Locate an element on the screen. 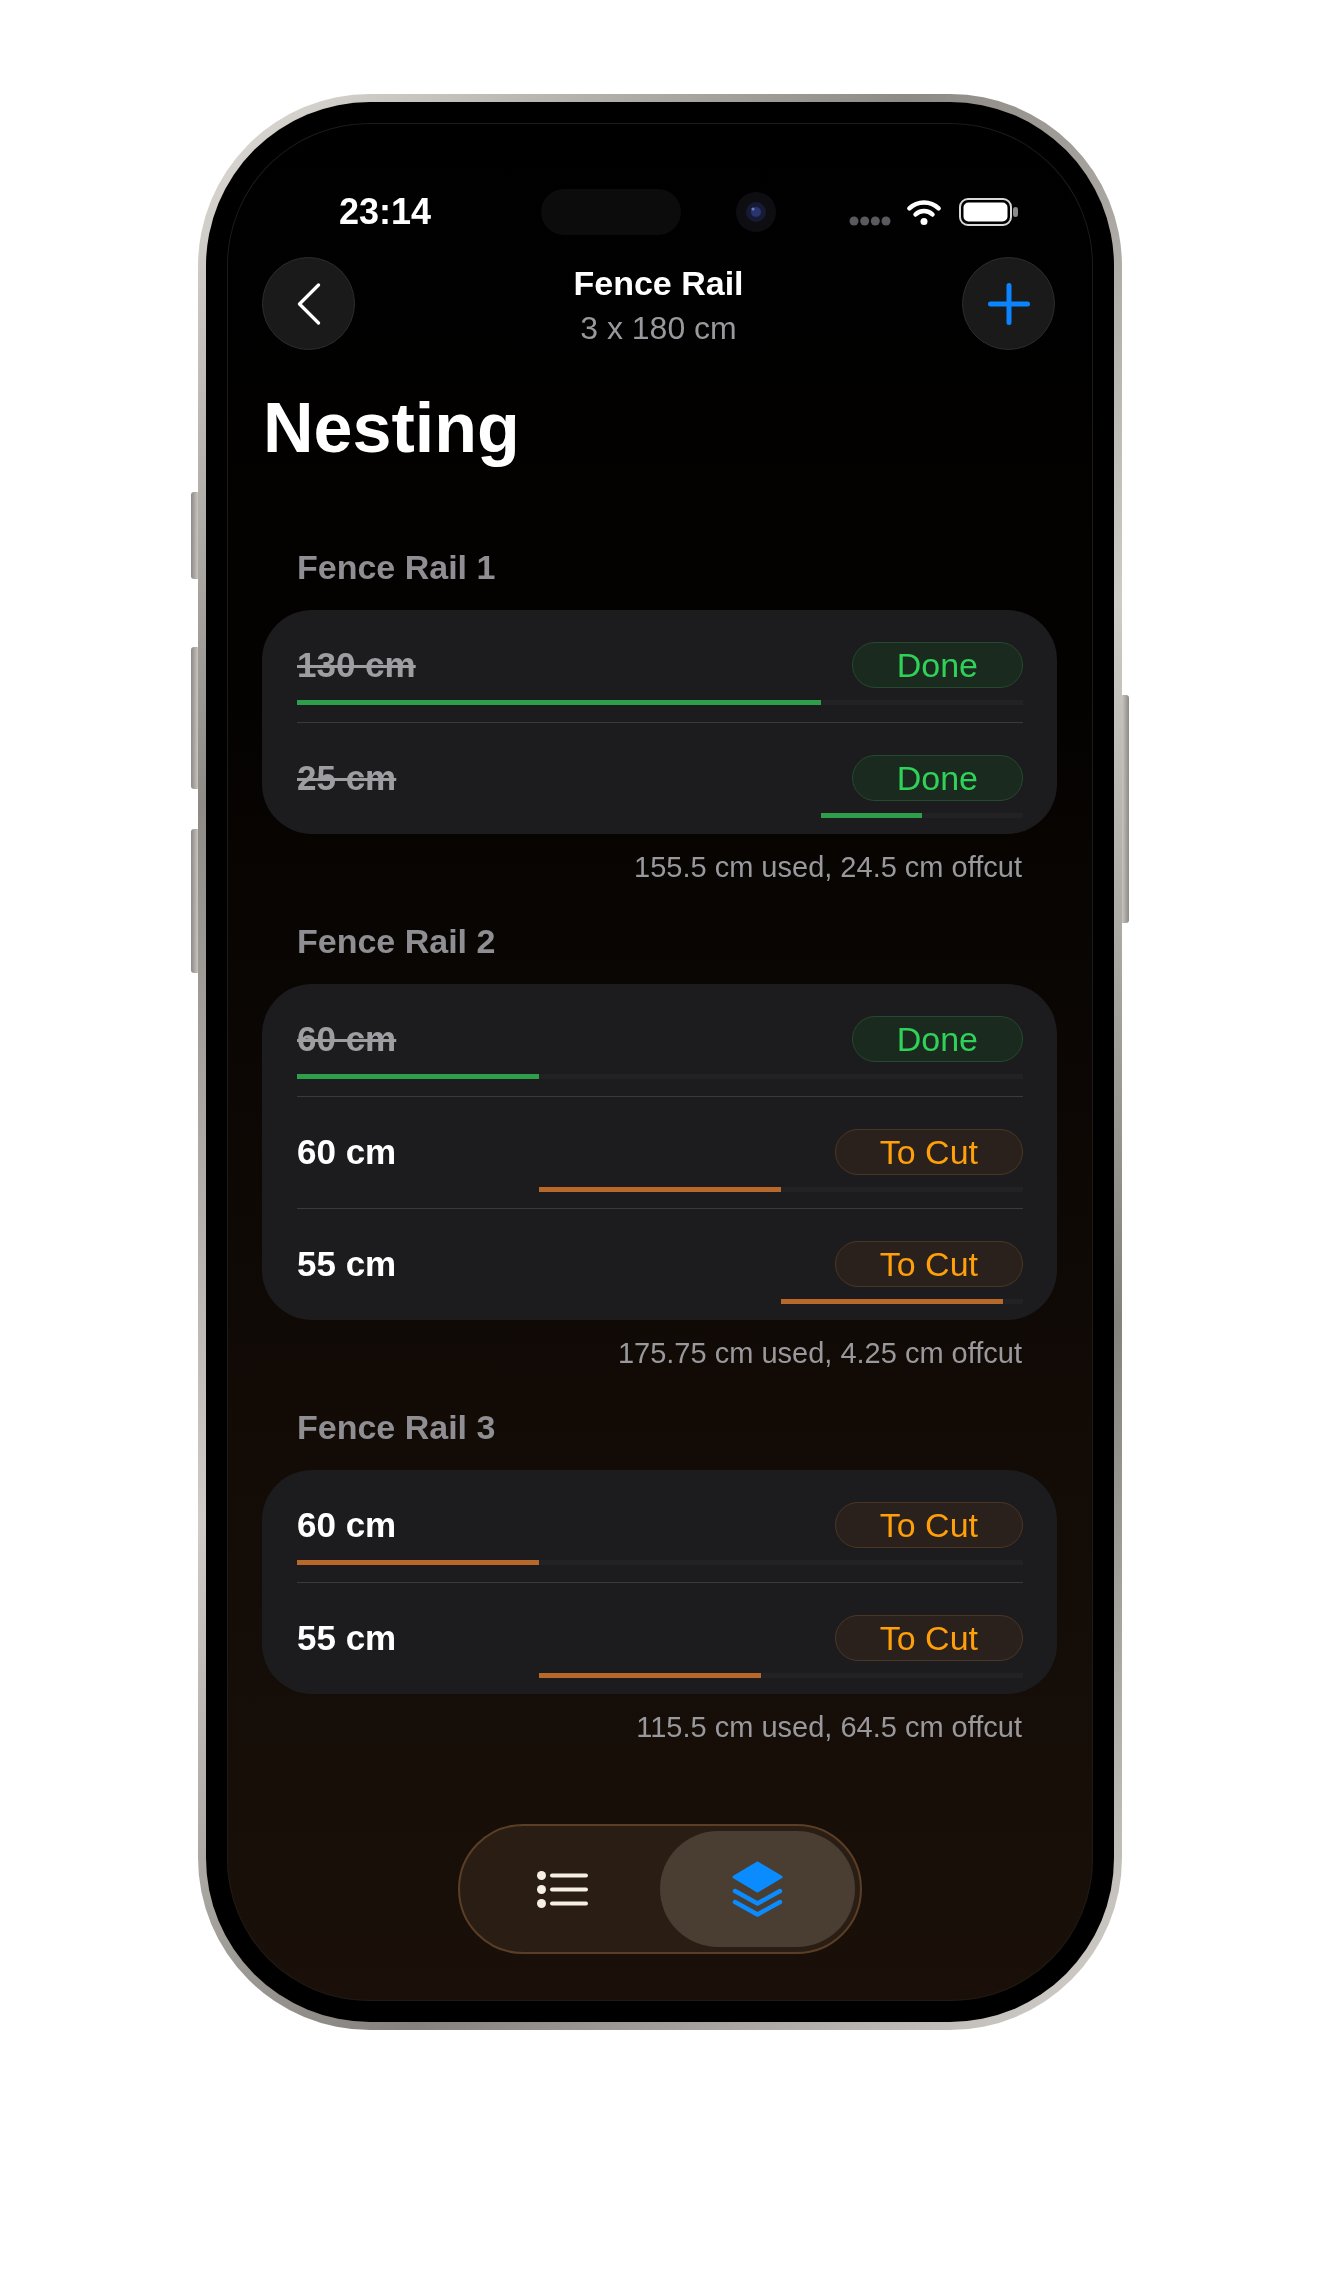  layers-icon is located at coordinates (757, 1889).